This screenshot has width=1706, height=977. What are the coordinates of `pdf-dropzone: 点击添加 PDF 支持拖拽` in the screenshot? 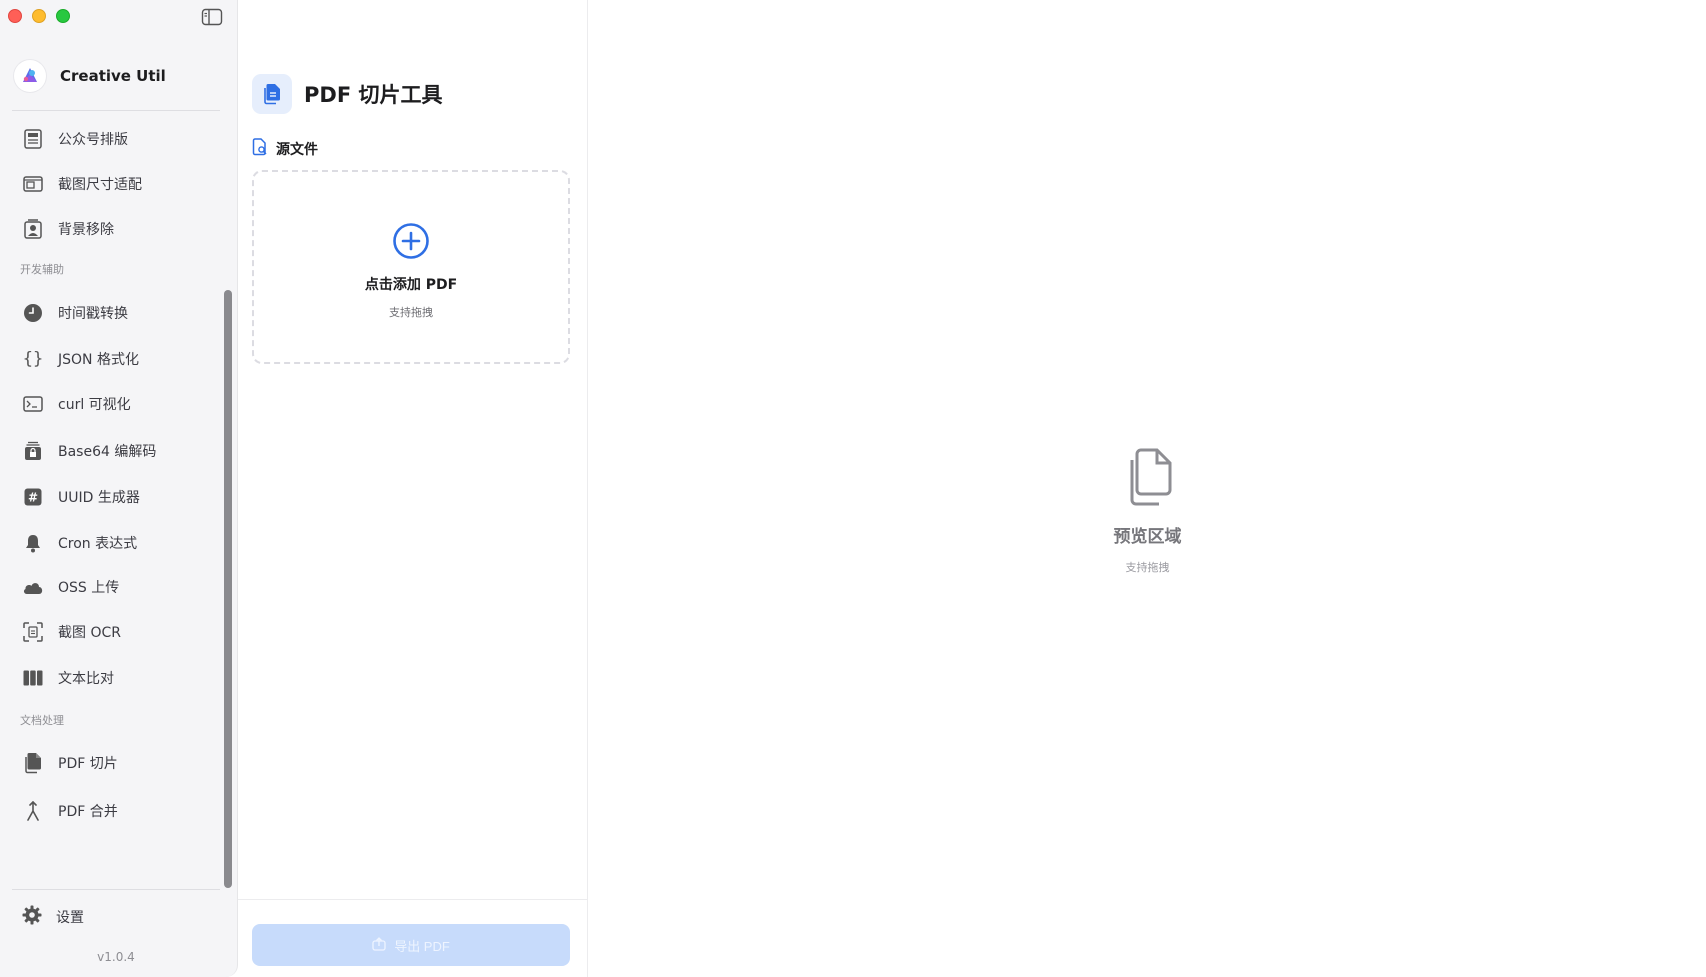 It's located at (411, 267).